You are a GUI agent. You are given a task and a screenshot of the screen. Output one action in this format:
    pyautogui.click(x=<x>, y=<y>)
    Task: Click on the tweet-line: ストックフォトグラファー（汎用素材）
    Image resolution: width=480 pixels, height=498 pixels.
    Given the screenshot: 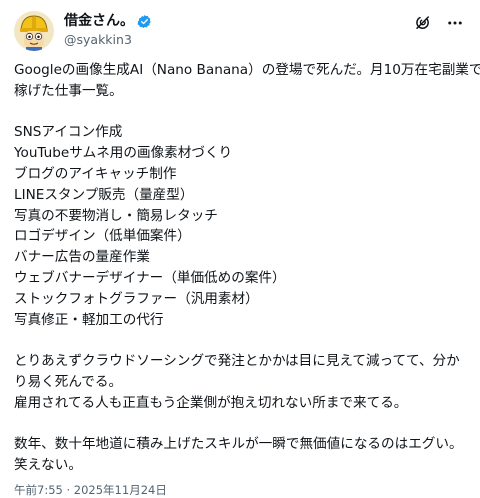 What is the action you would take?
    pyautogui.click(x=136, y=298)
    